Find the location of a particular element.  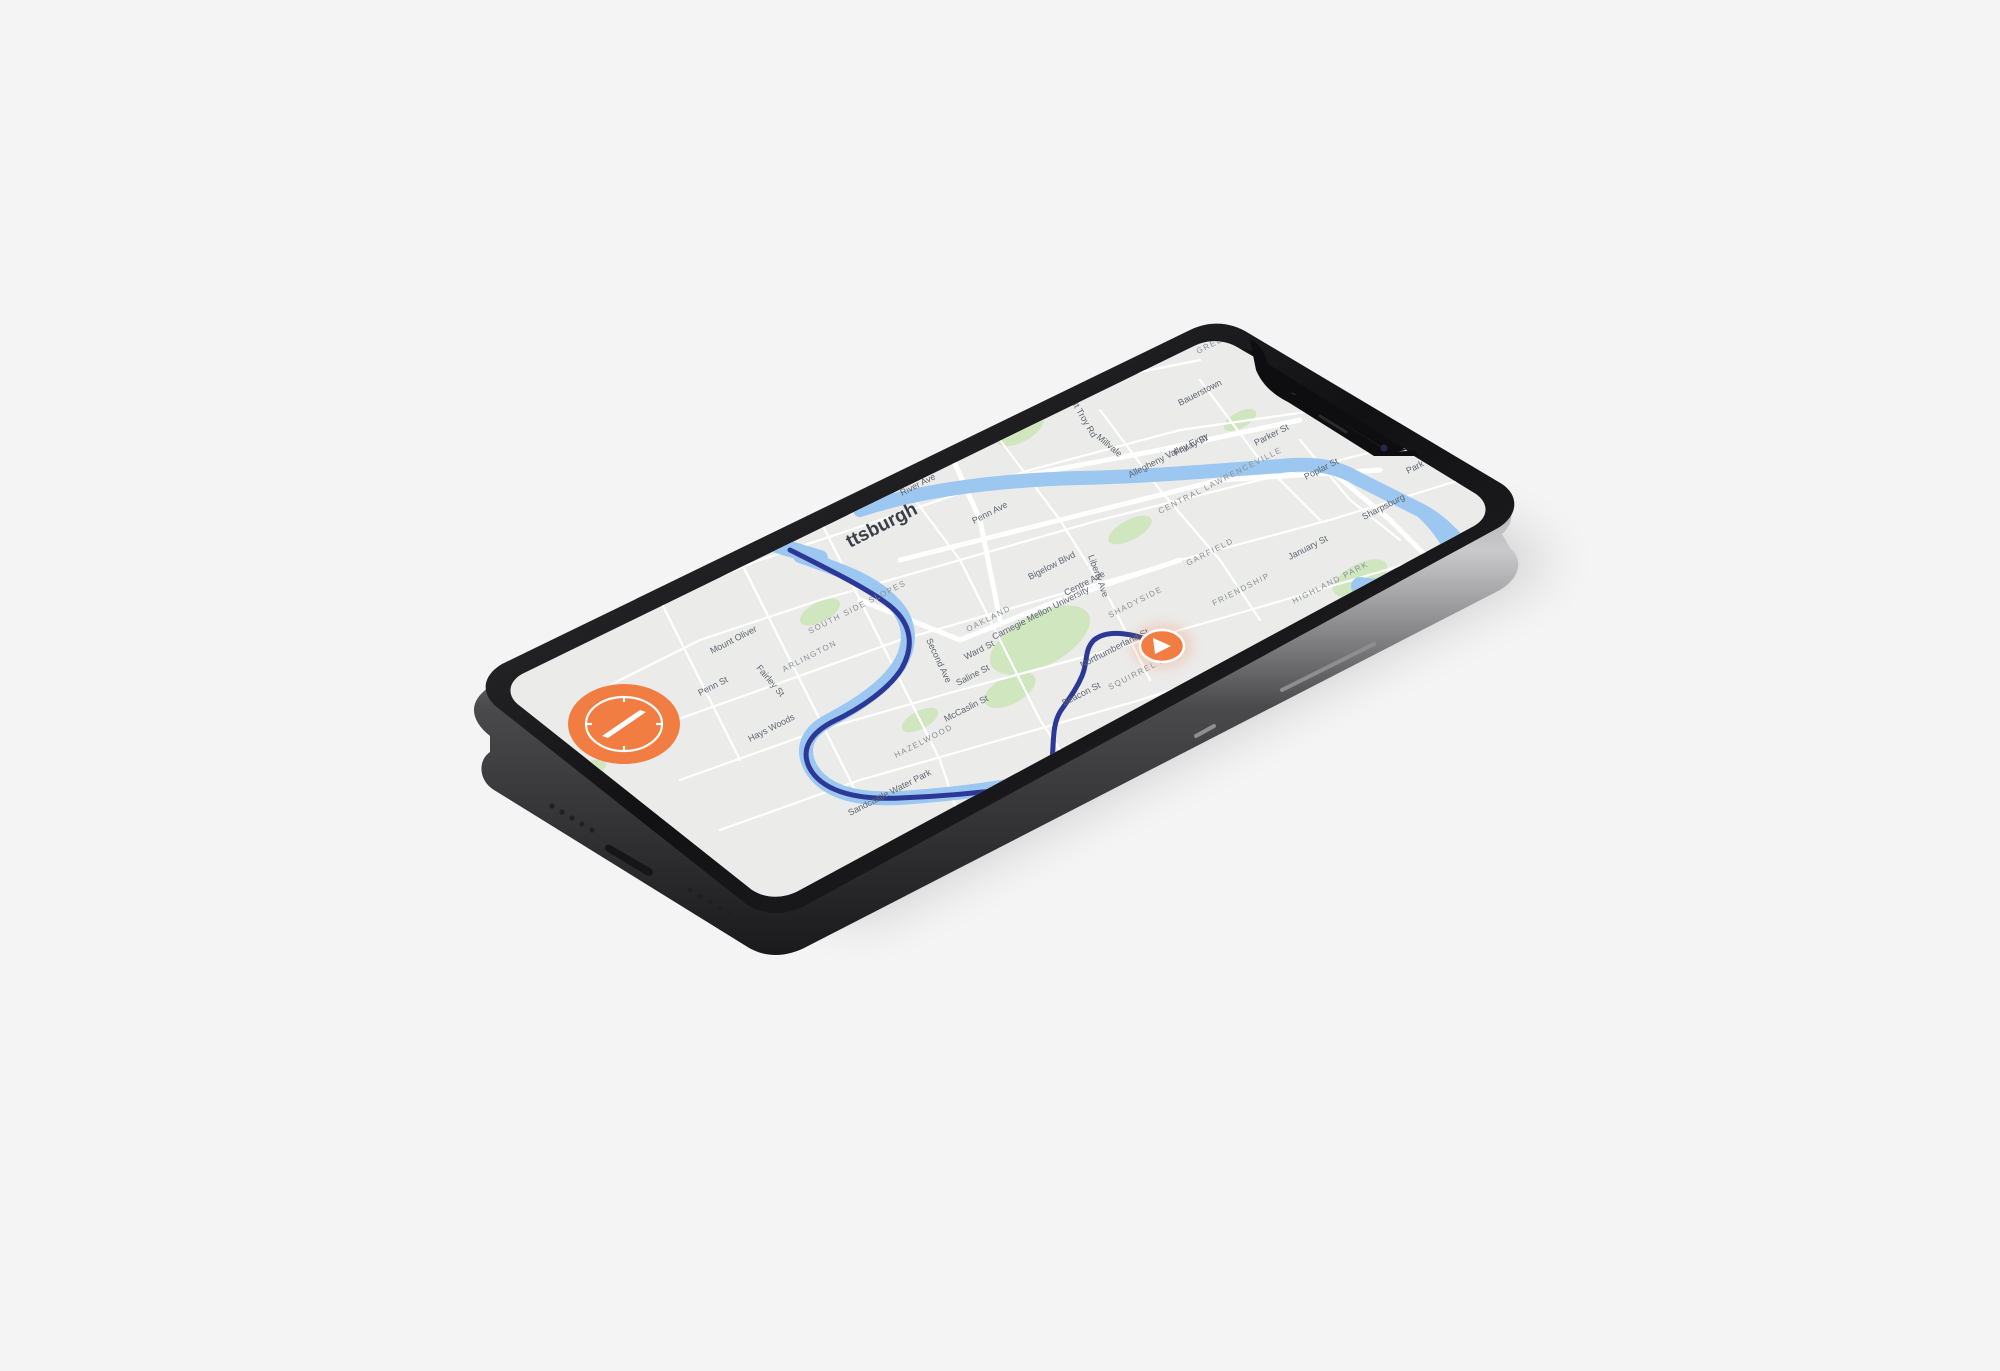

front-camera is located at coordinates (1384, 448).